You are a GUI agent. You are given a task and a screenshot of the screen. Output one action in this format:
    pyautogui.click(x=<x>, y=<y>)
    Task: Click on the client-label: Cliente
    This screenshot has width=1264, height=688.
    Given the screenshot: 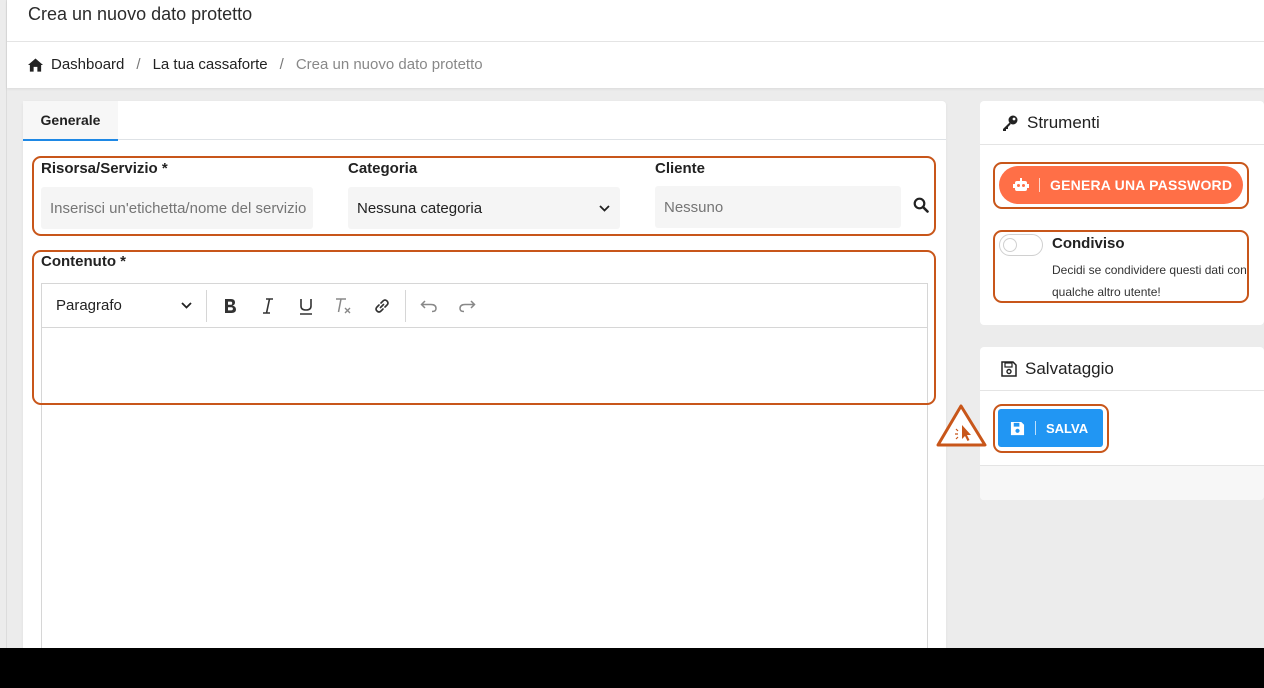 What is the action you would take?
    pyautogui.click(x=680, y=168)
    